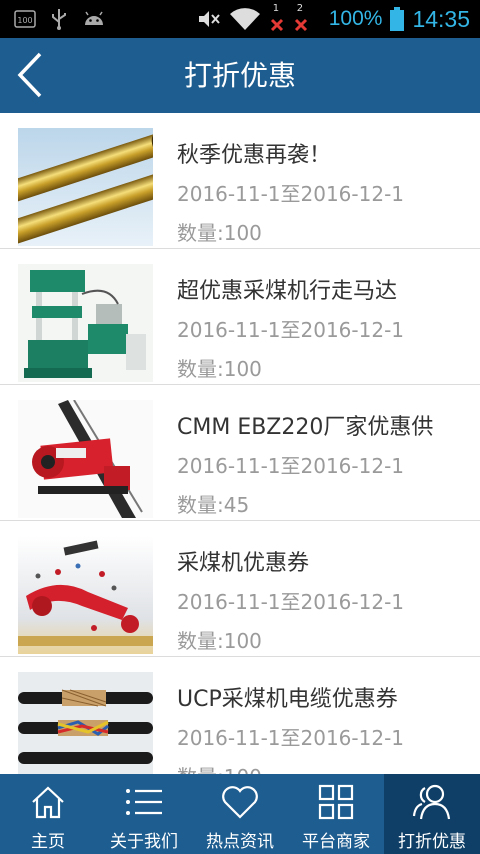  What do you see at coordinates (355, 18) in the screenshot?
I see `battery-percent: 100%` at bounding box center [355, 18].